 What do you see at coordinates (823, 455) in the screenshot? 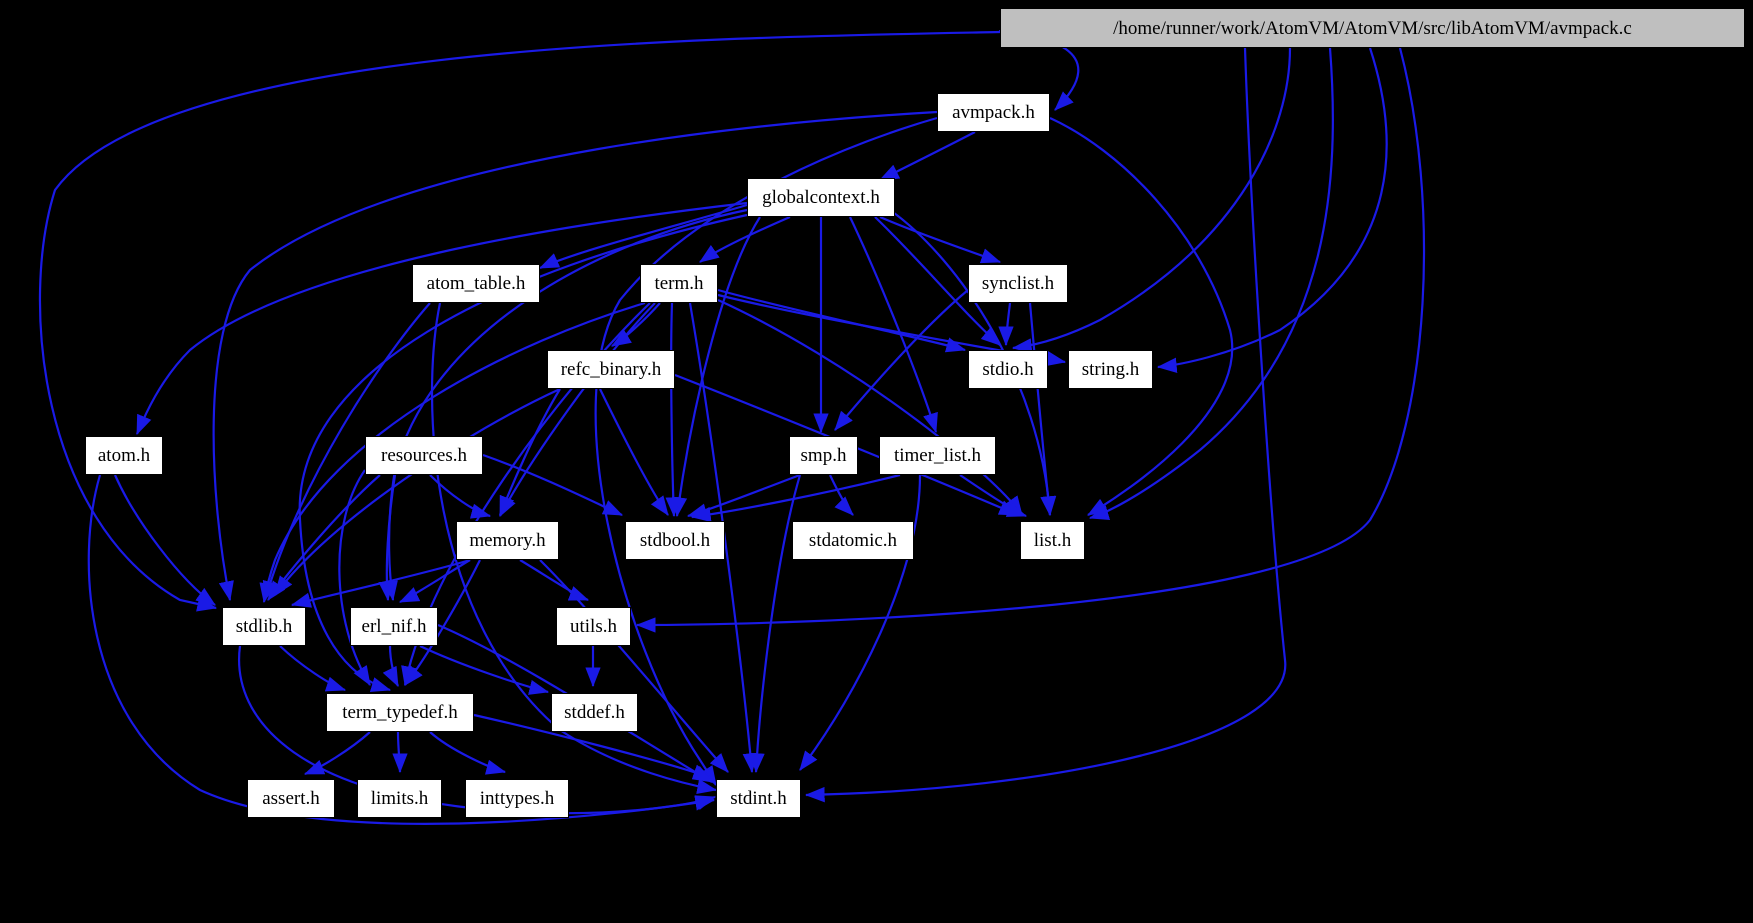
I see `graph-node-smp-h: smp.h` at bounding box center [823, 455].